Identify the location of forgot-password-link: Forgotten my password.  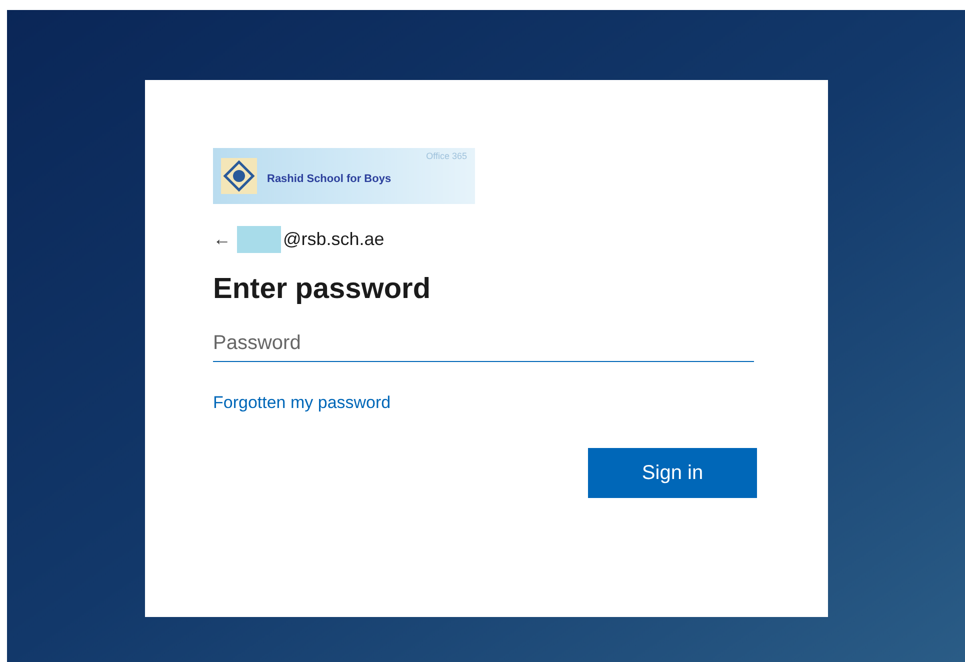
(302, 402).